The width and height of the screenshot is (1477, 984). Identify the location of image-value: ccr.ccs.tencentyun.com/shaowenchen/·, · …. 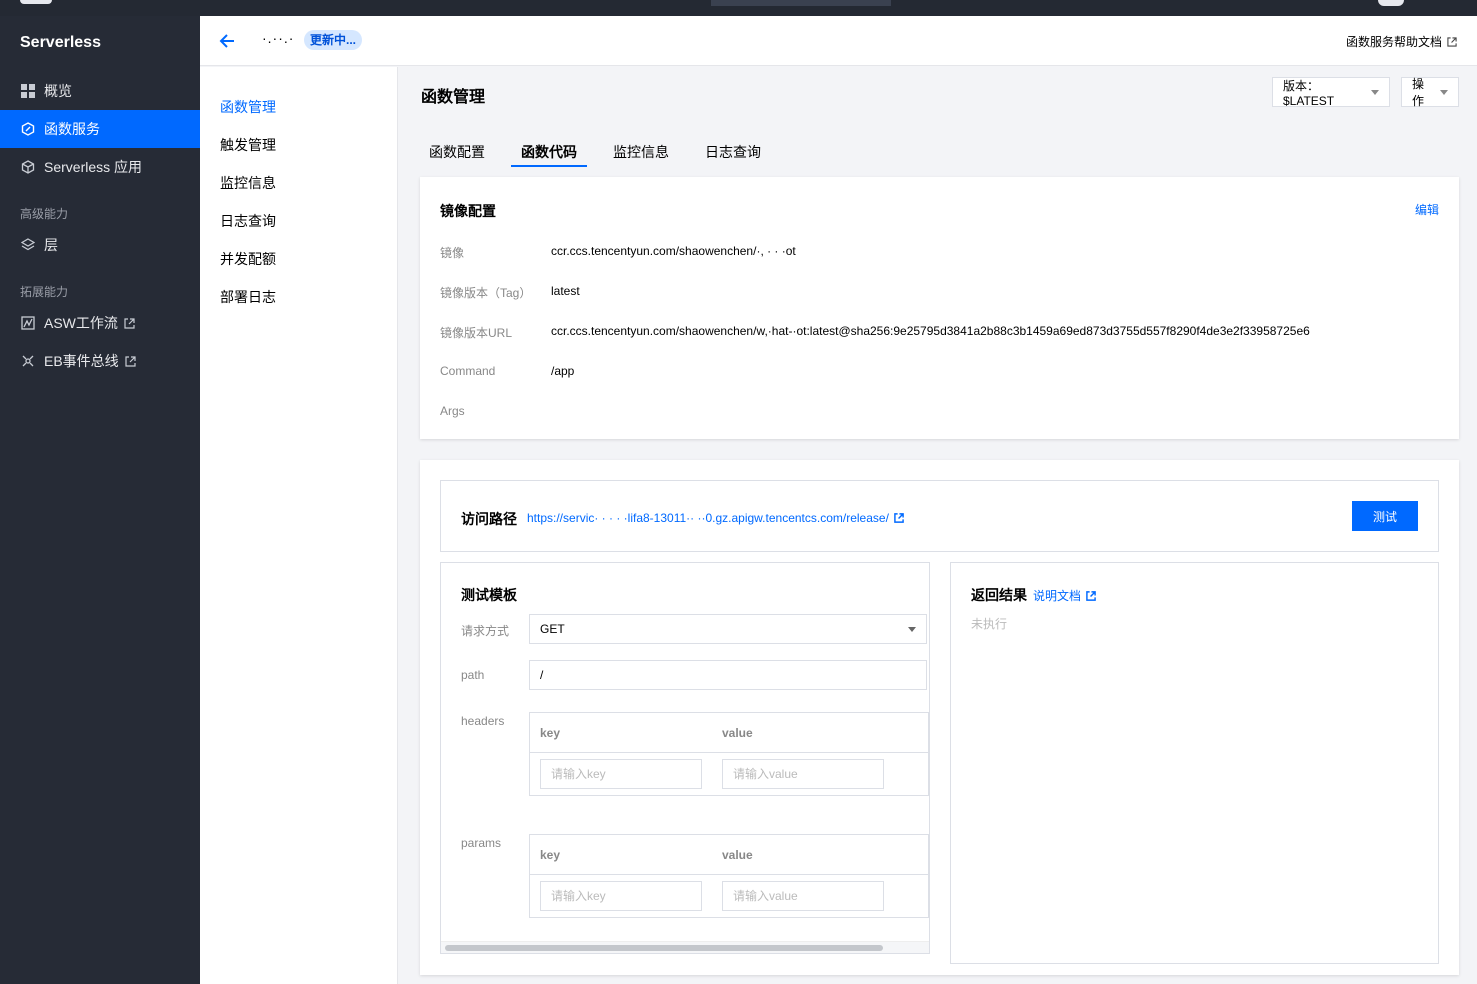
(673, 251).